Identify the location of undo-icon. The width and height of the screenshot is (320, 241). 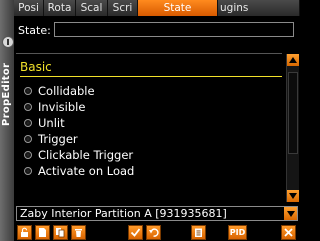
(154, 232).